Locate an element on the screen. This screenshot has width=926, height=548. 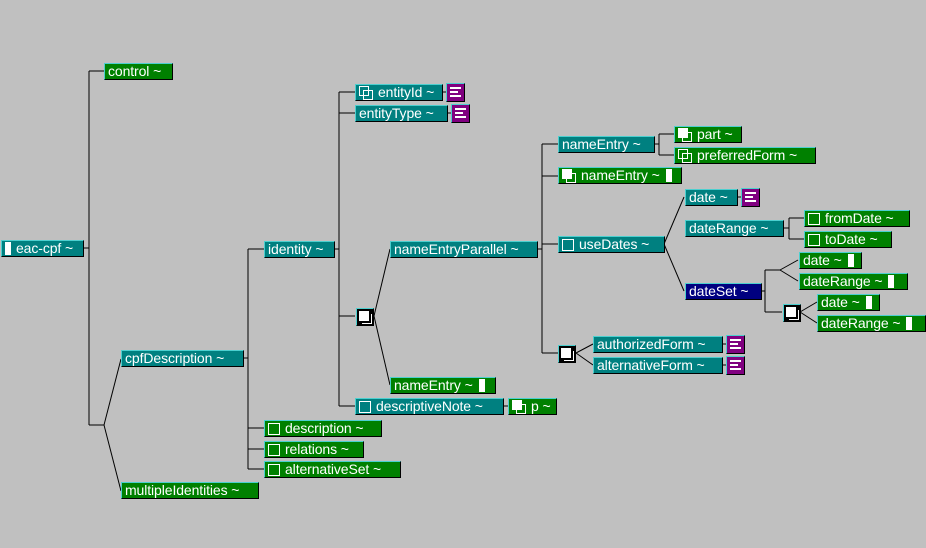
node-descriptiveNote: descriptiveNote ~ is located at coordinates (429, 406).